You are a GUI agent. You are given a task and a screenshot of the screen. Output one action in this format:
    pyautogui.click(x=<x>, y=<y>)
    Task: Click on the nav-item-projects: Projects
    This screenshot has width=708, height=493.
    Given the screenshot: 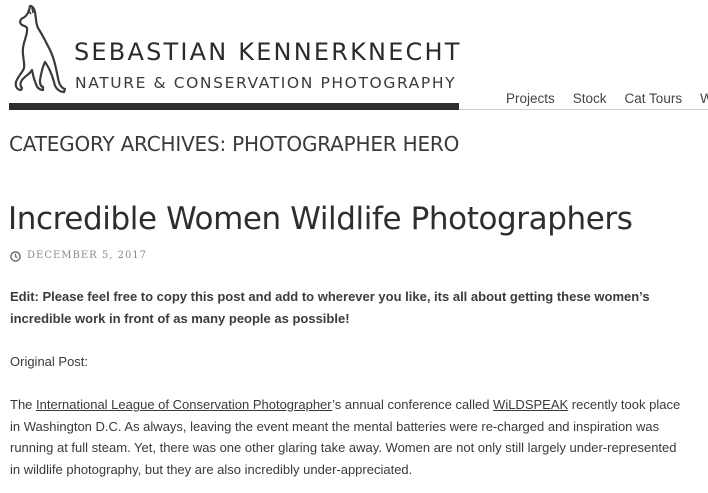 What is the action you would take?
    pyautogui.click(x=530, y=100)
    